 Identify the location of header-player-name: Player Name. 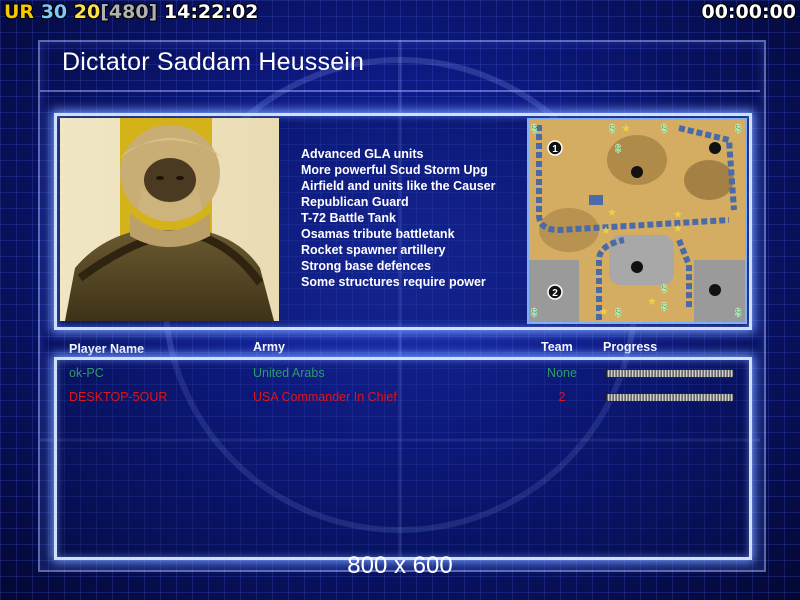
(107, 349).